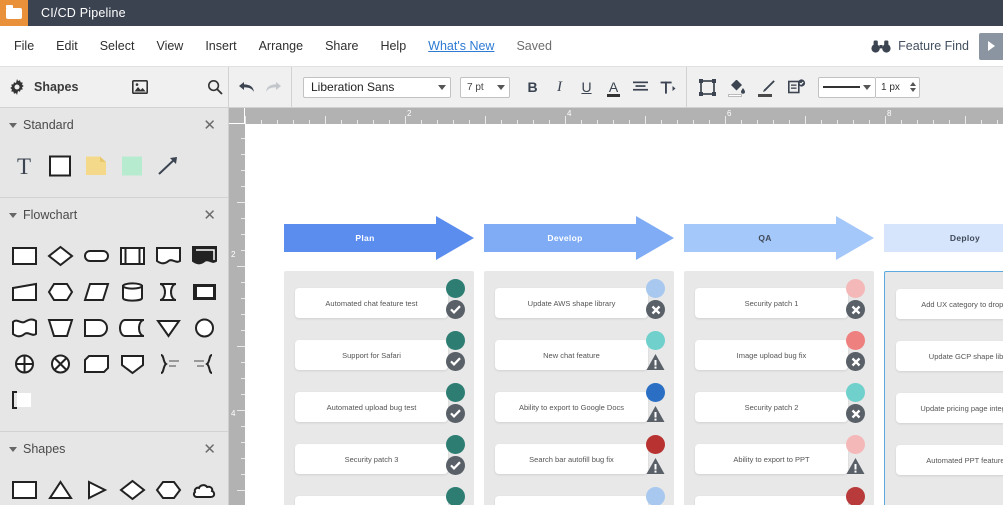 This screenshot has height=505, width=1003. Describe the element at coordinates (377, 87) in the screenshot. I see `font-family-select: Liberation Sans` at that location.